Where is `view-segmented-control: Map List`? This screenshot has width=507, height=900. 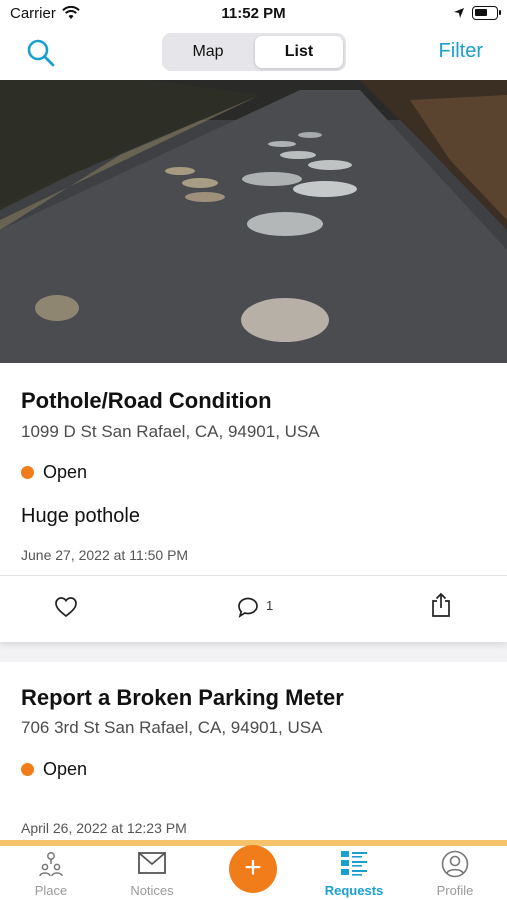 view-segmented-control: Map List is located at coordinates (254, 52).